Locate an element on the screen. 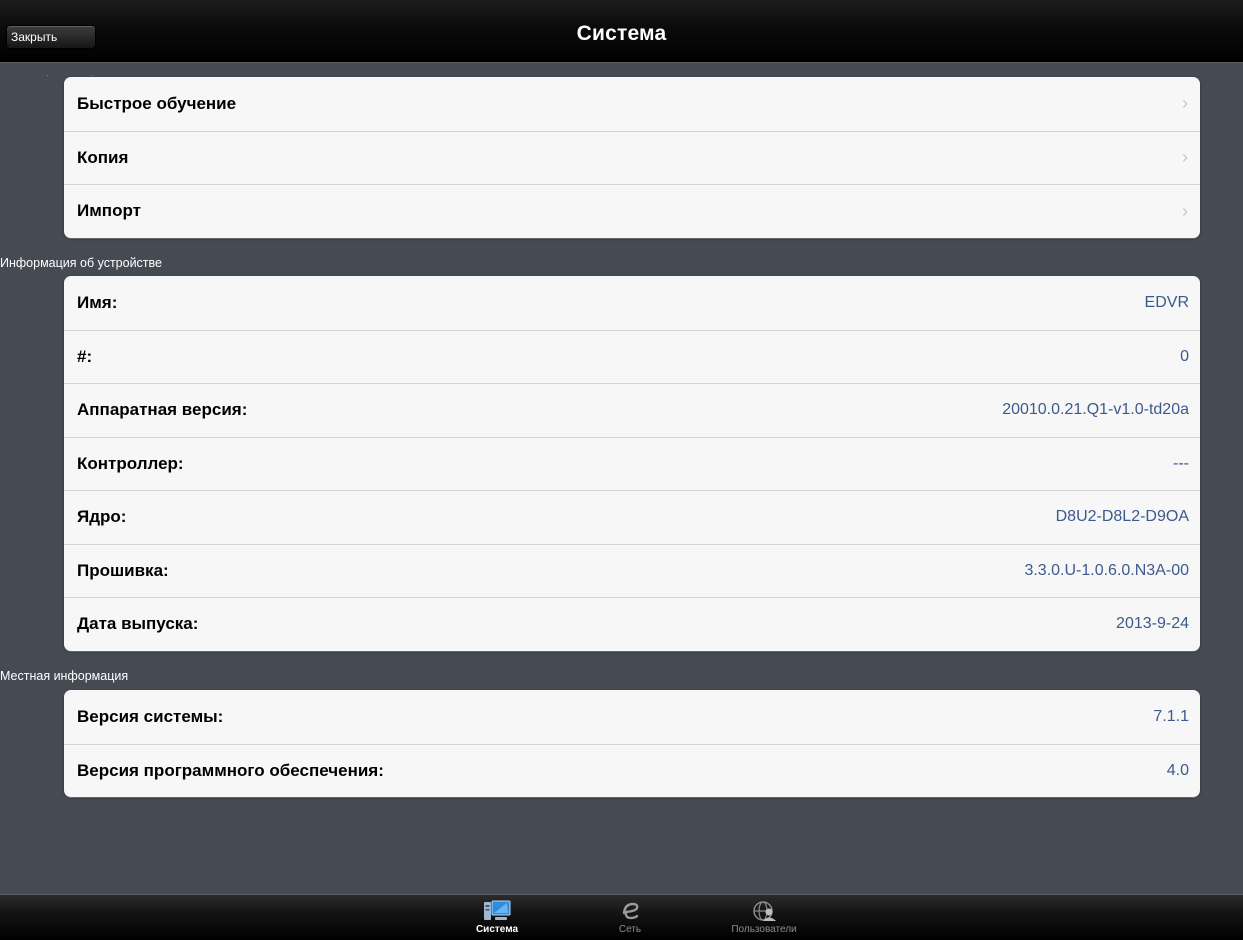 The width and height of the screenshot is (1243, 940). menu-item-import: Импорт › is located at coordinates (632, 211).